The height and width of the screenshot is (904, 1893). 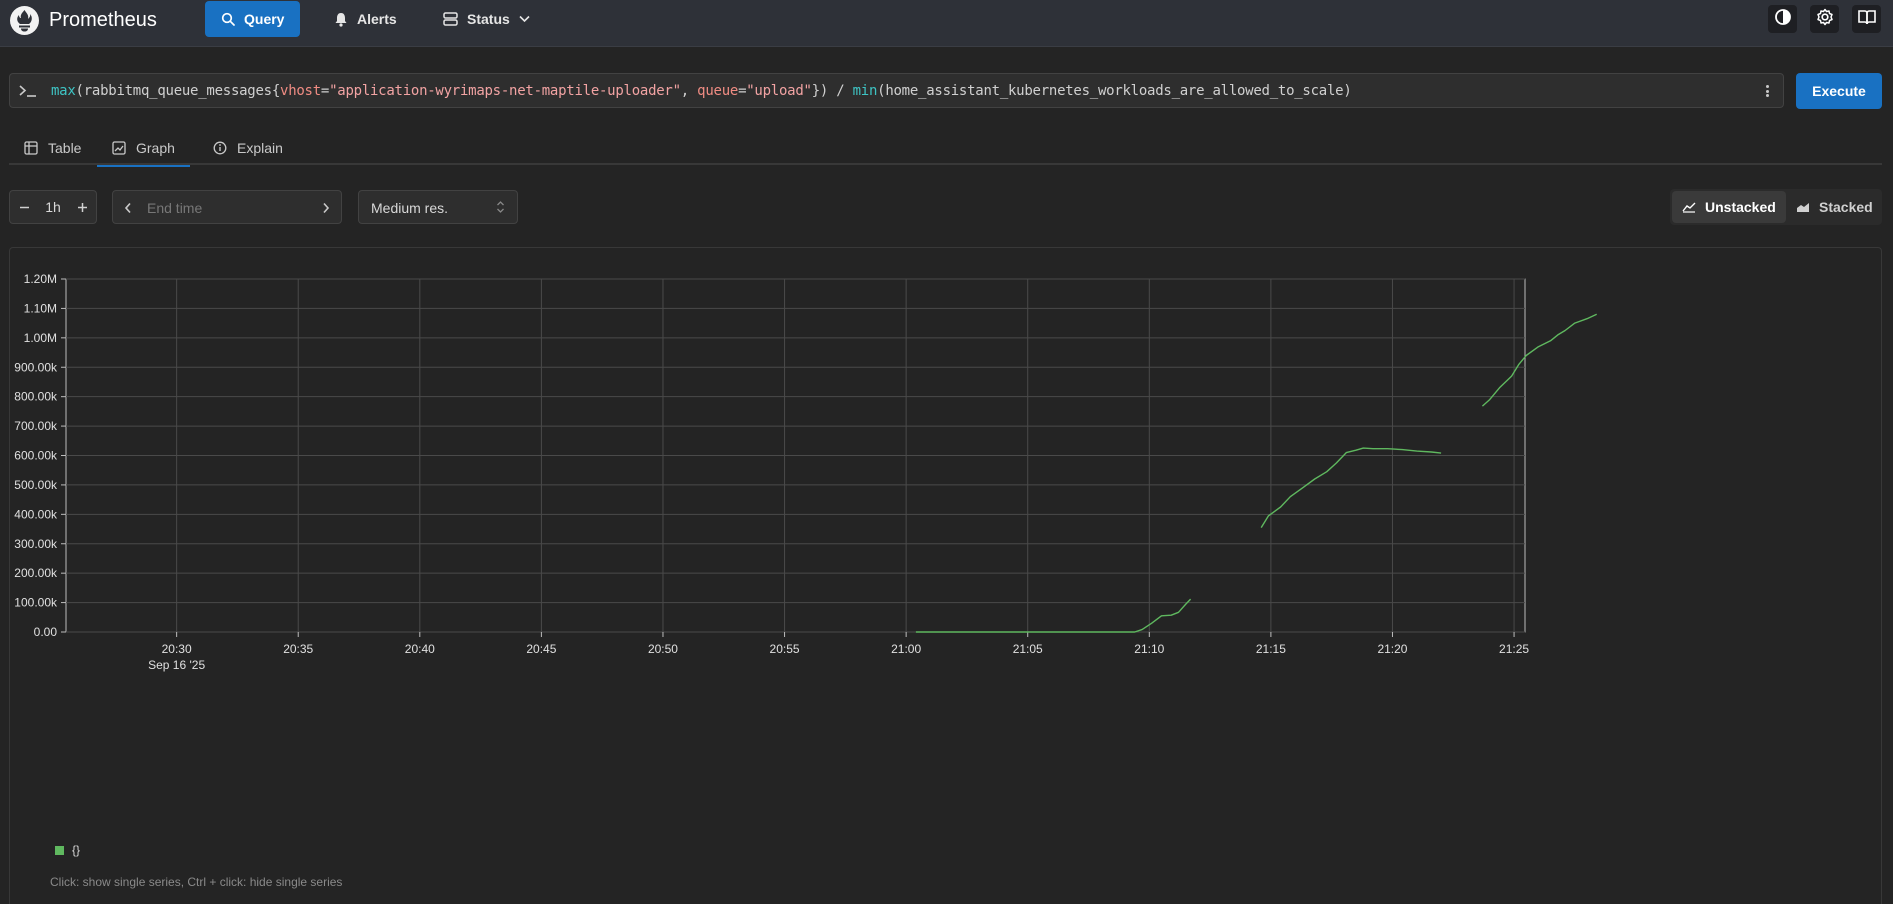 What do you see at coordinates (1271, 649) in the screenshot?
I see `x-tick-label: 21:15` at bounding box center [1271, 649].